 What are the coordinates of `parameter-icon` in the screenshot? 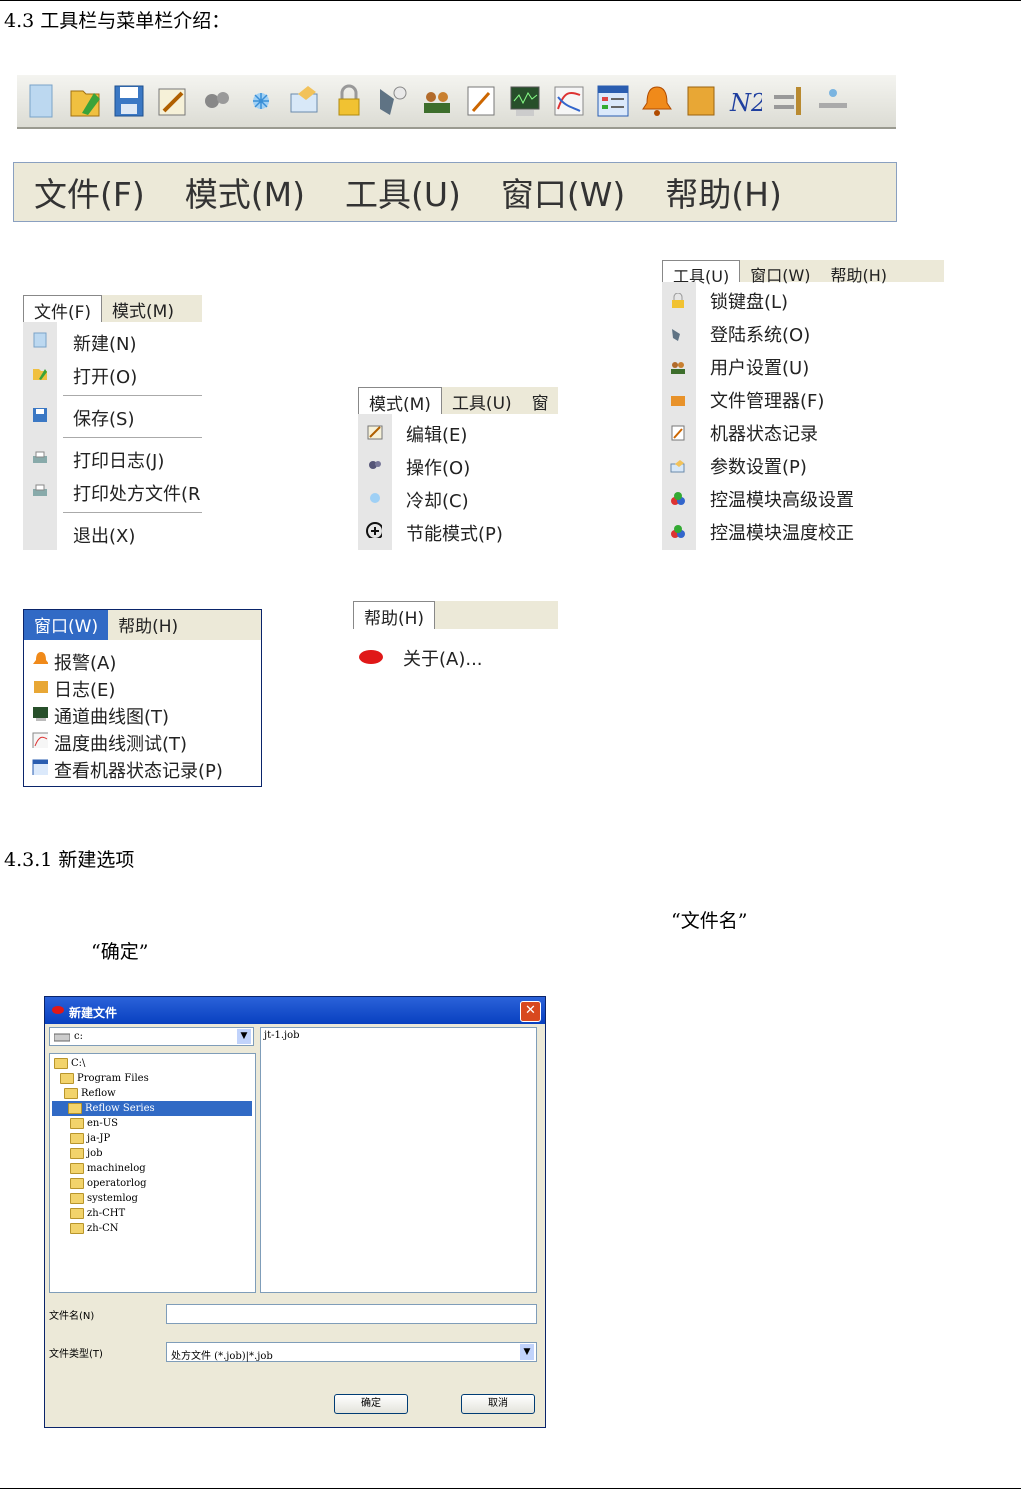 It's located at (305, 101).